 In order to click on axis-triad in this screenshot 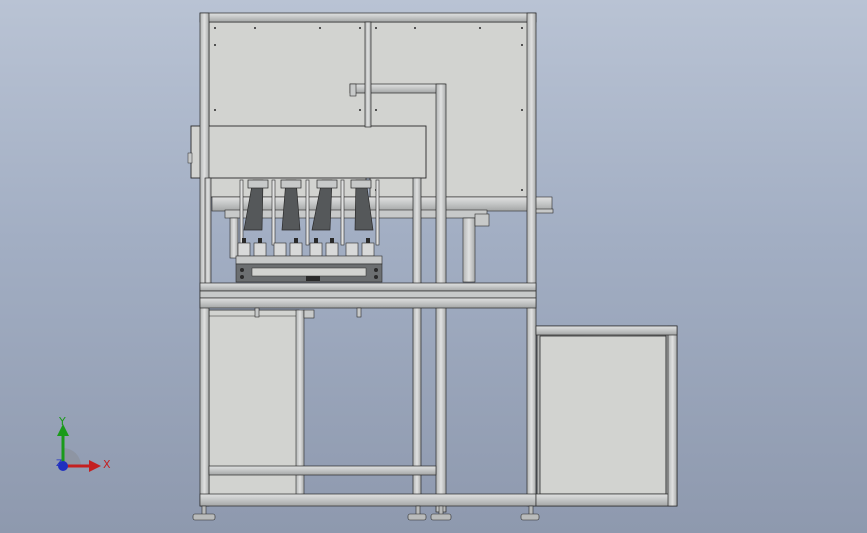, I will do `click(85, 450)`.